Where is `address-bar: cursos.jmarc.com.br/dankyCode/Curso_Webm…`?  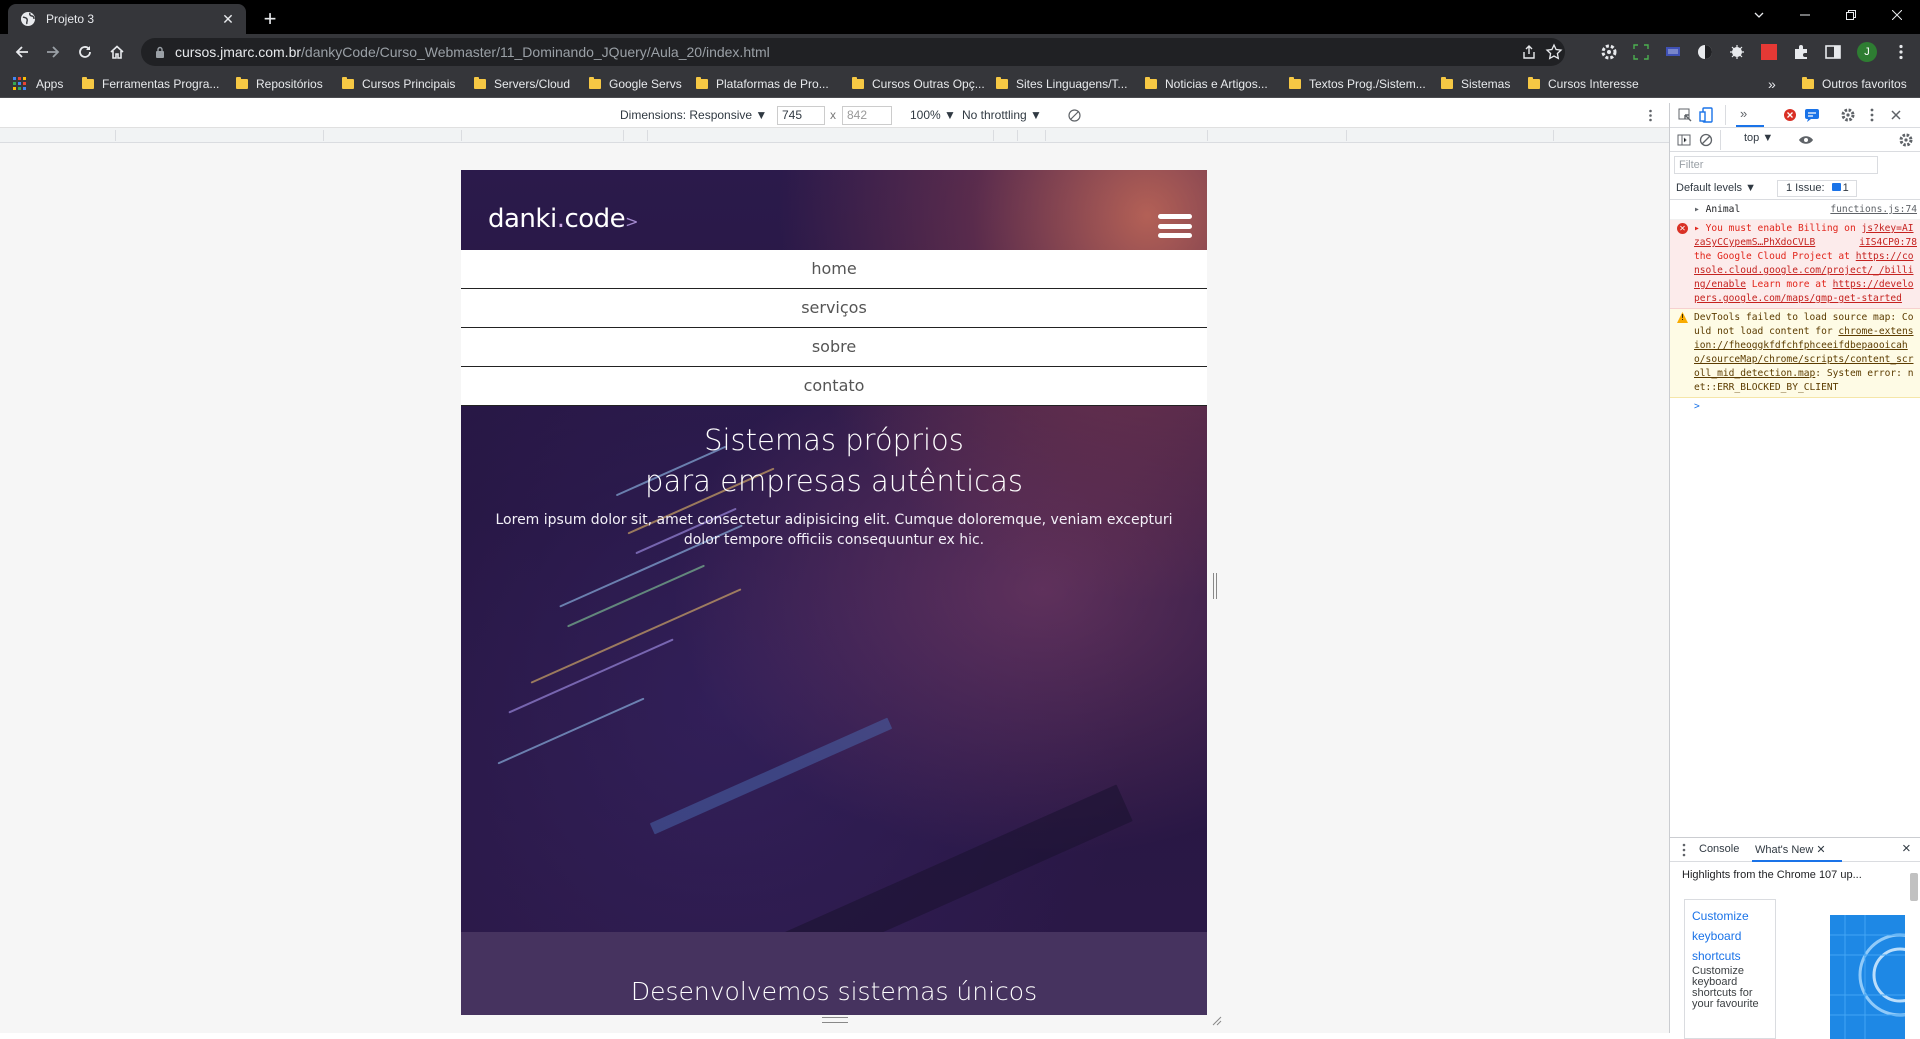 address-bar: cursos.jmarc.com.br/dankyCode/Curso_Webm… is located at coordinates (853, 52).